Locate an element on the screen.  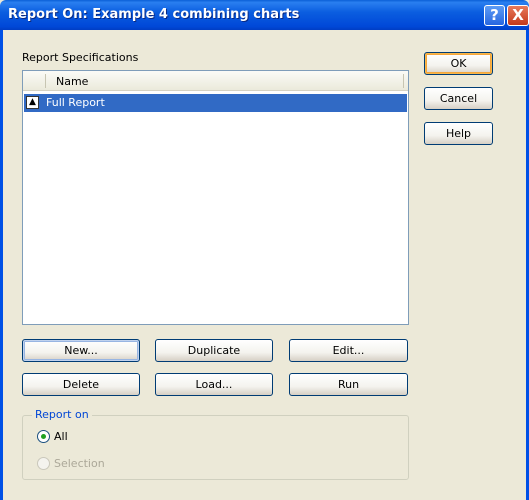
ok-button: OK is located at coordinates (458, 63).